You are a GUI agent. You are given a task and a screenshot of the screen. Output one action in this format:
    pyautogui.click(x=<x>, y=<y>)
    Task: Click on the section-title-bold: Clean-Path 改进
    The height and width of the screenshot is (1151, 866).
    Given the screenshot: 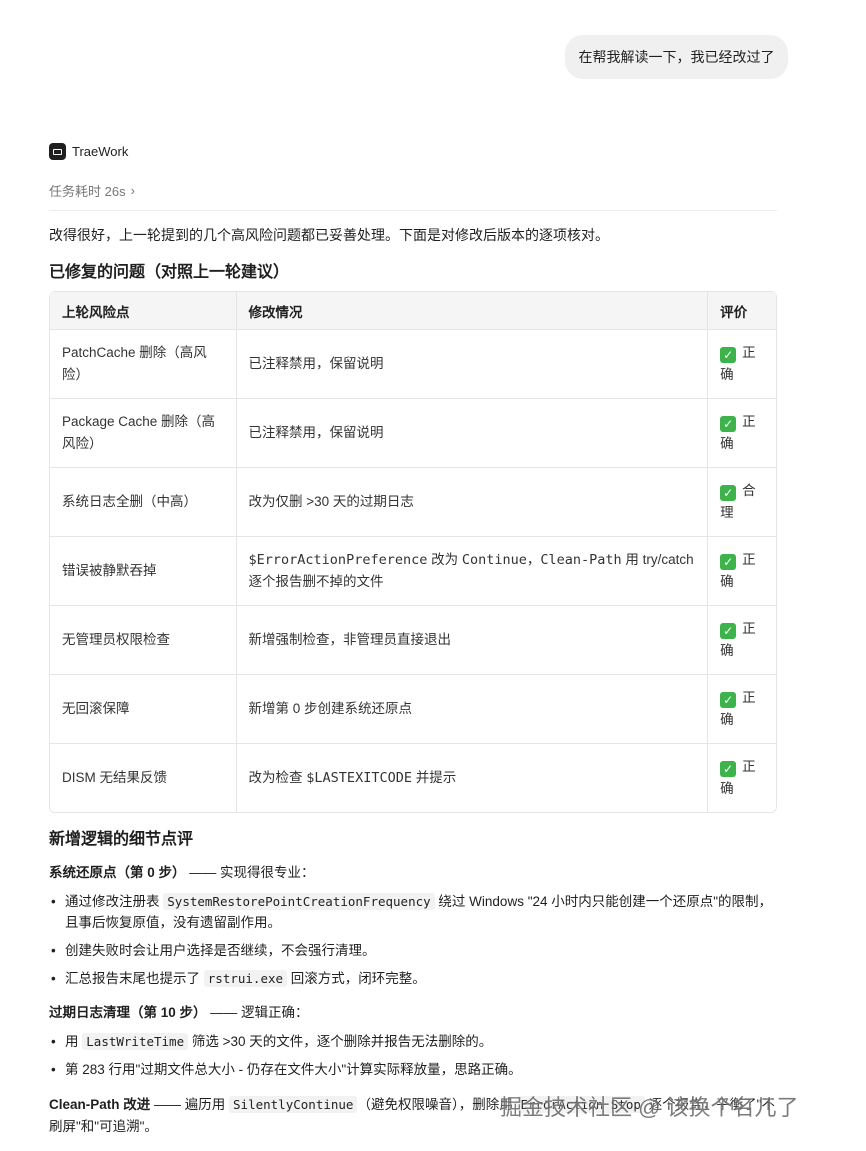 What is the action you would take?
    pyautogui.click(x=100, y=1104)
    